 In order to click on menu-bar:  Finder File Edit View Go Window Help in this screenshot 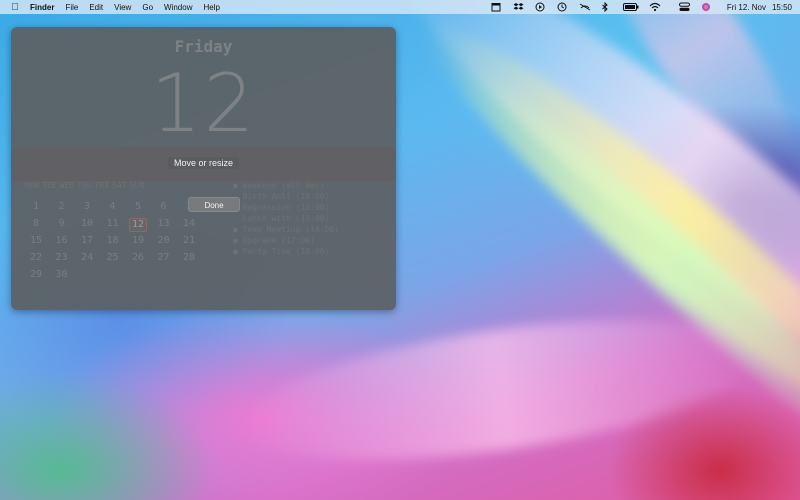, I will do `click(400, 7)`.